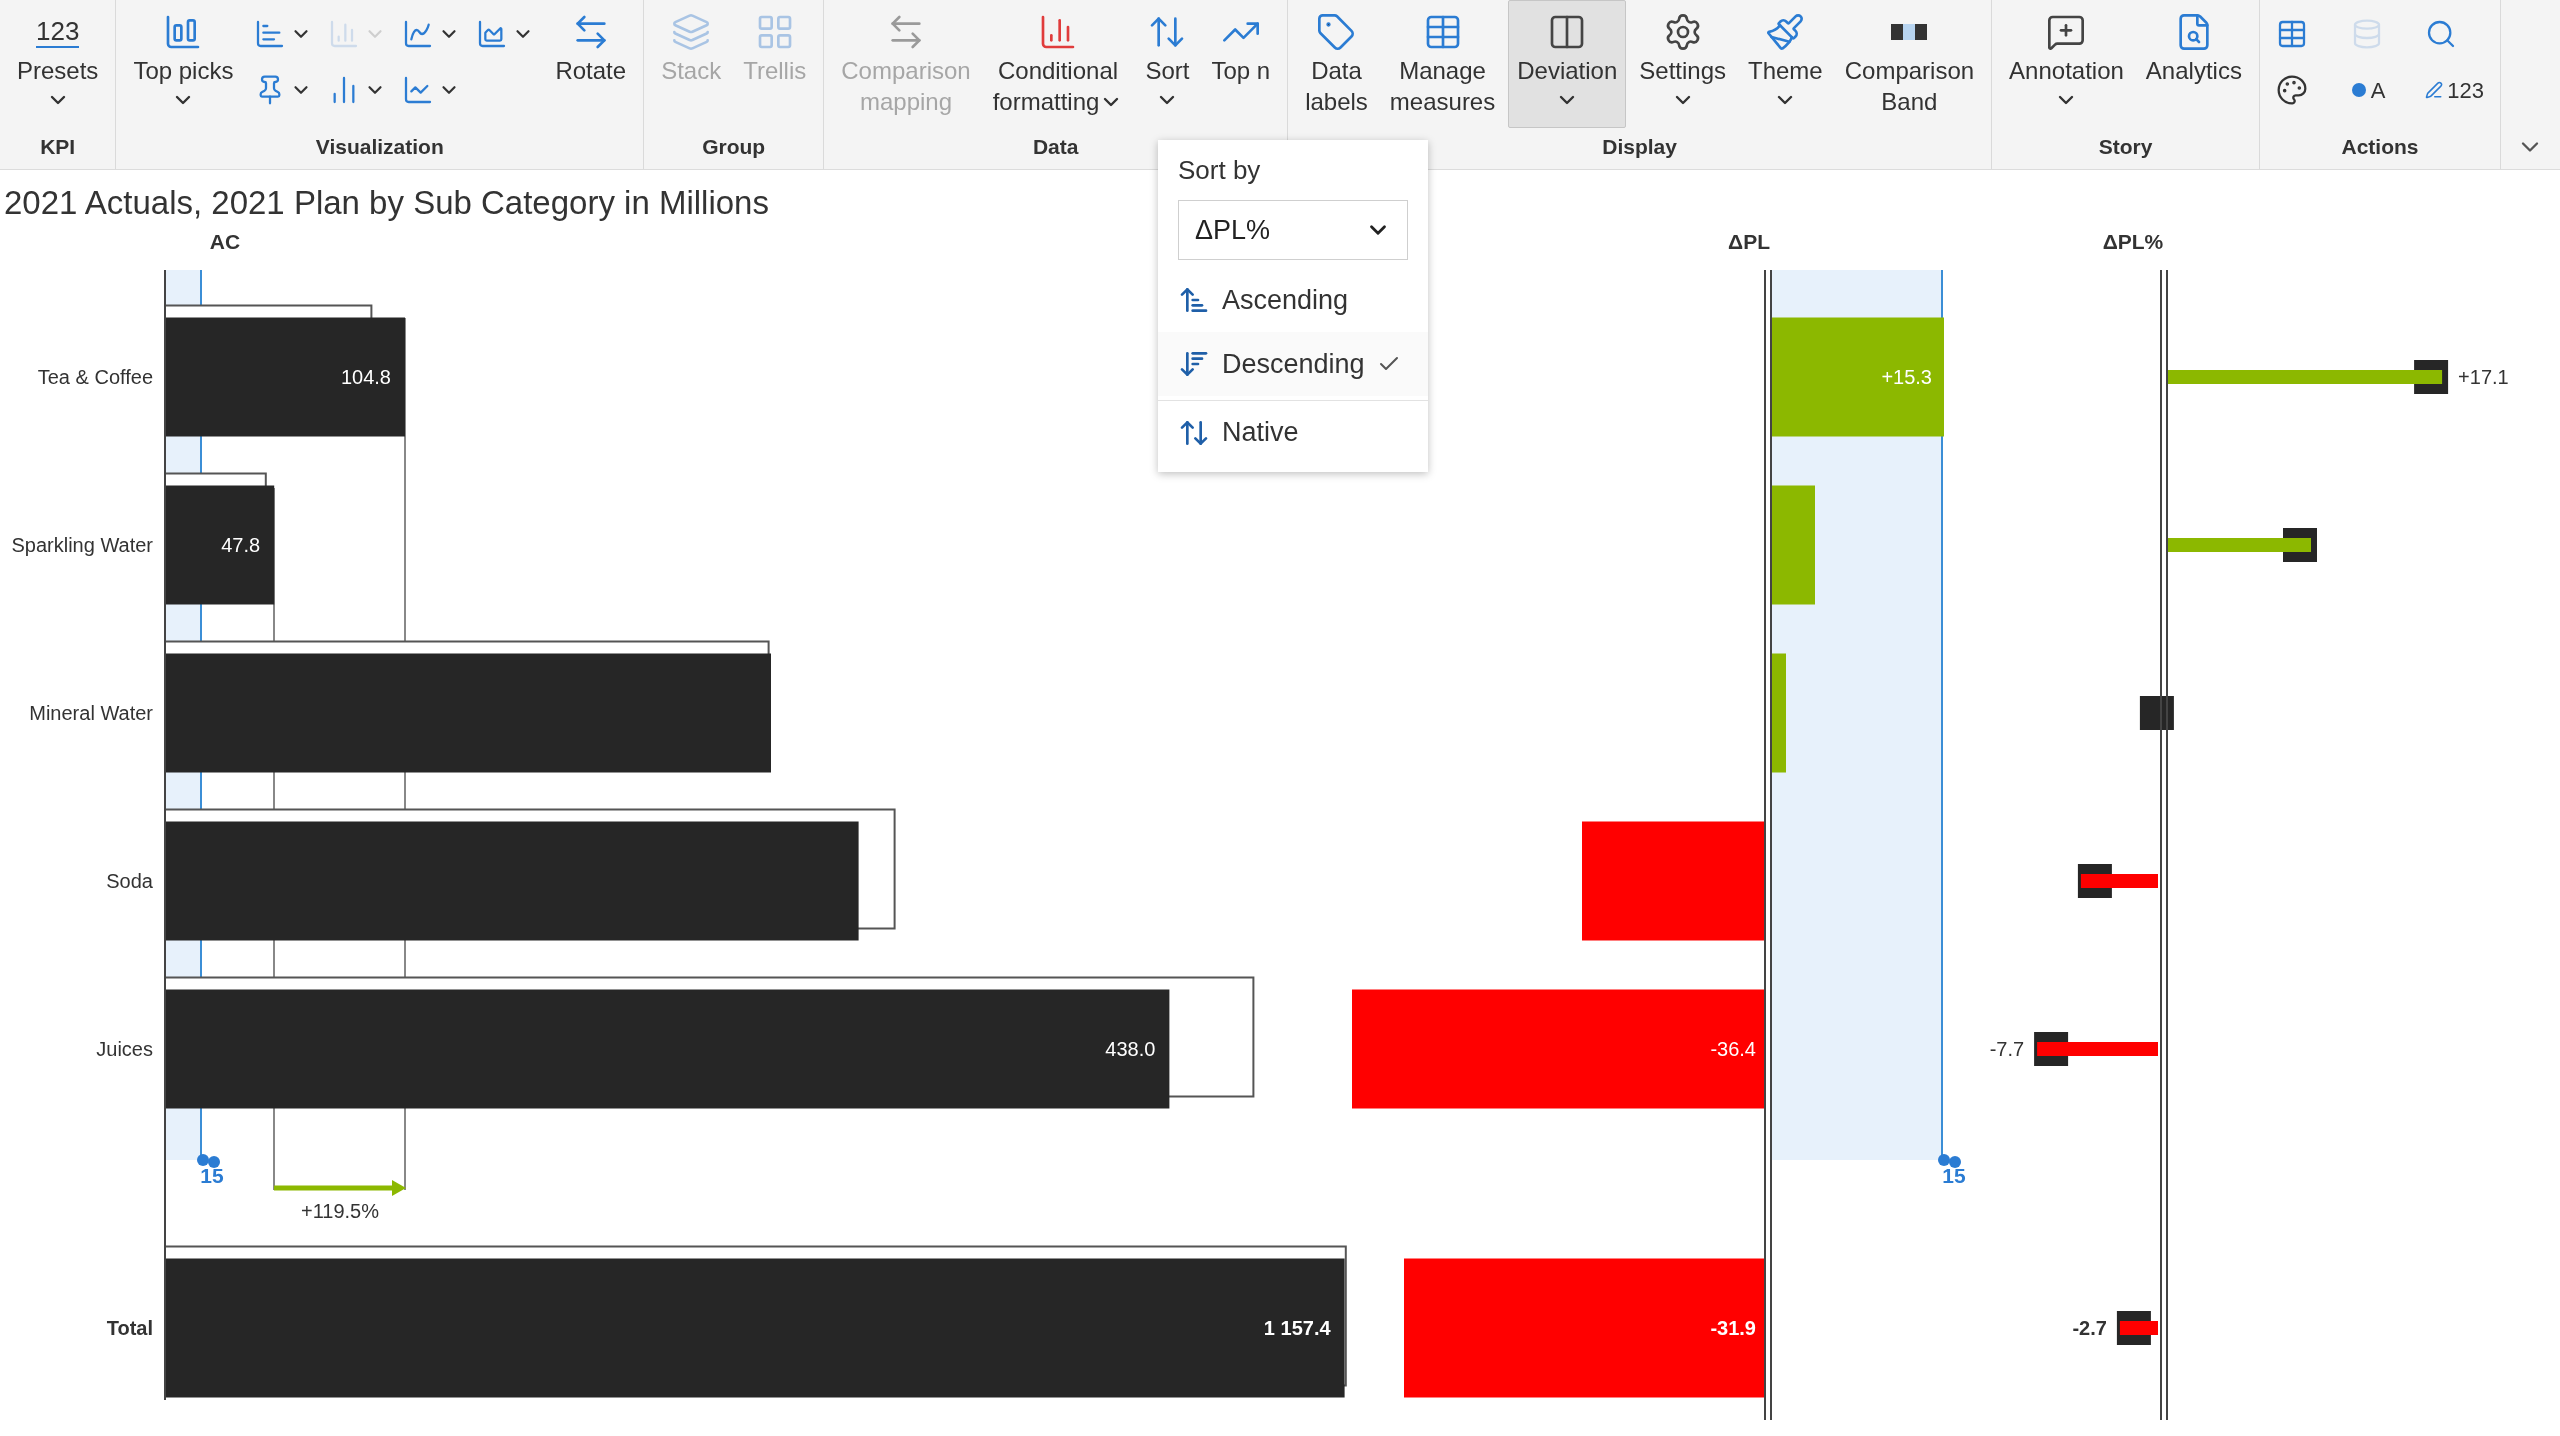  Describe the element at coordinates (1241, 64) in the screenshot. I see `toolbar-button: Top n` at that location.